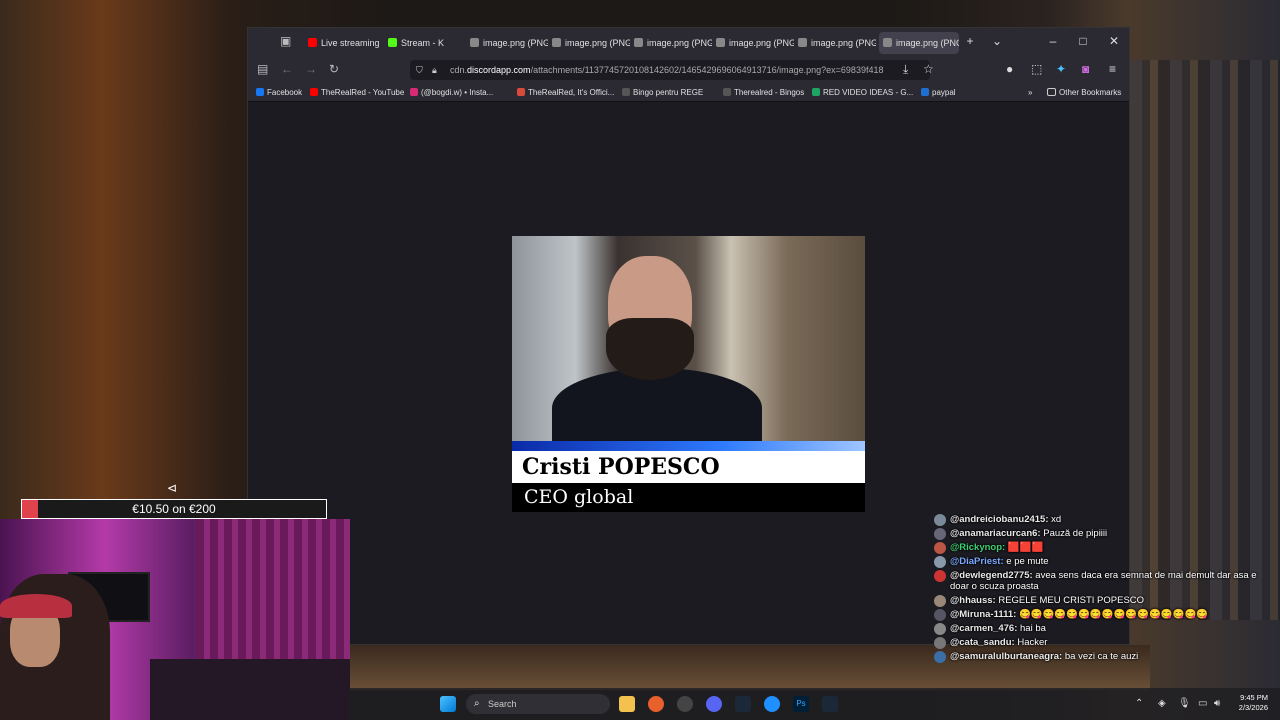 The height and width of the screenshot is (720, 1280). I want to click on tab-list-icon: ▣, so click(285, 41).